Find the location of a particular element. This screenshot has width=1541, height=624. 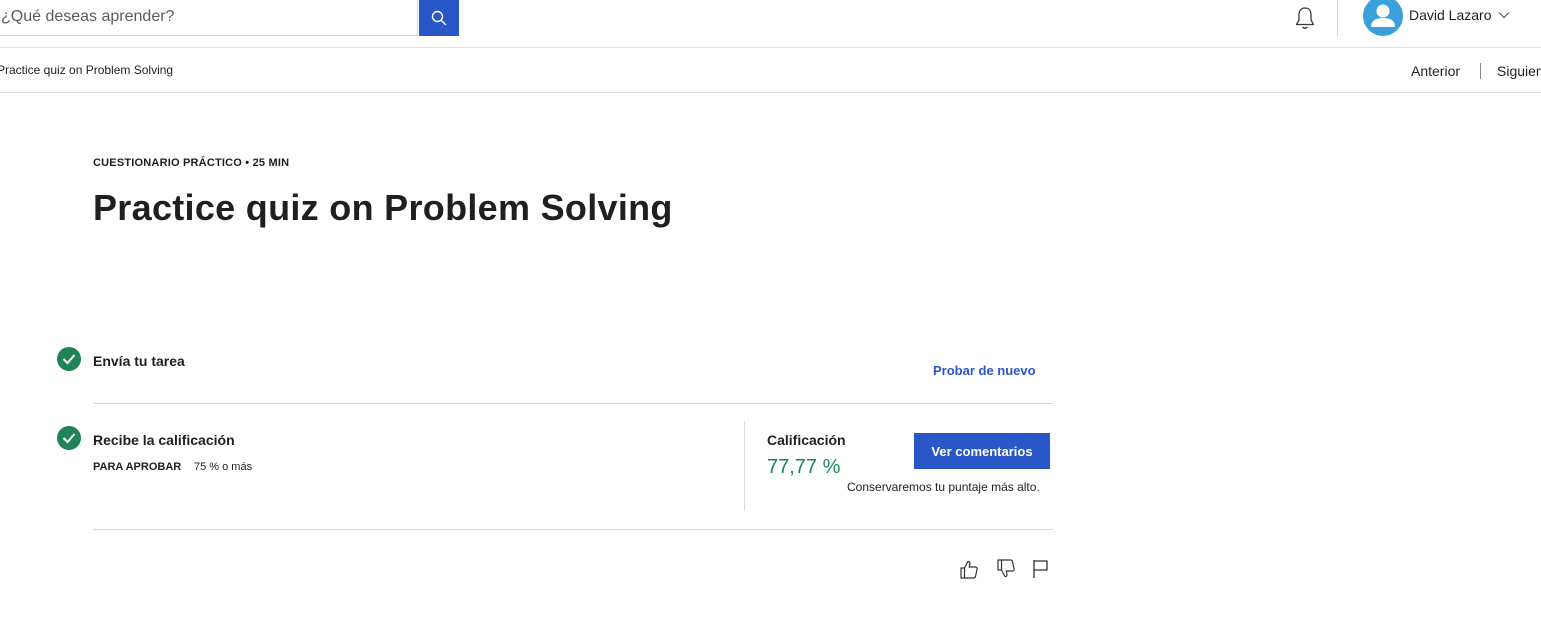

chevron-down-icon is located at coordinates (1504, 15).